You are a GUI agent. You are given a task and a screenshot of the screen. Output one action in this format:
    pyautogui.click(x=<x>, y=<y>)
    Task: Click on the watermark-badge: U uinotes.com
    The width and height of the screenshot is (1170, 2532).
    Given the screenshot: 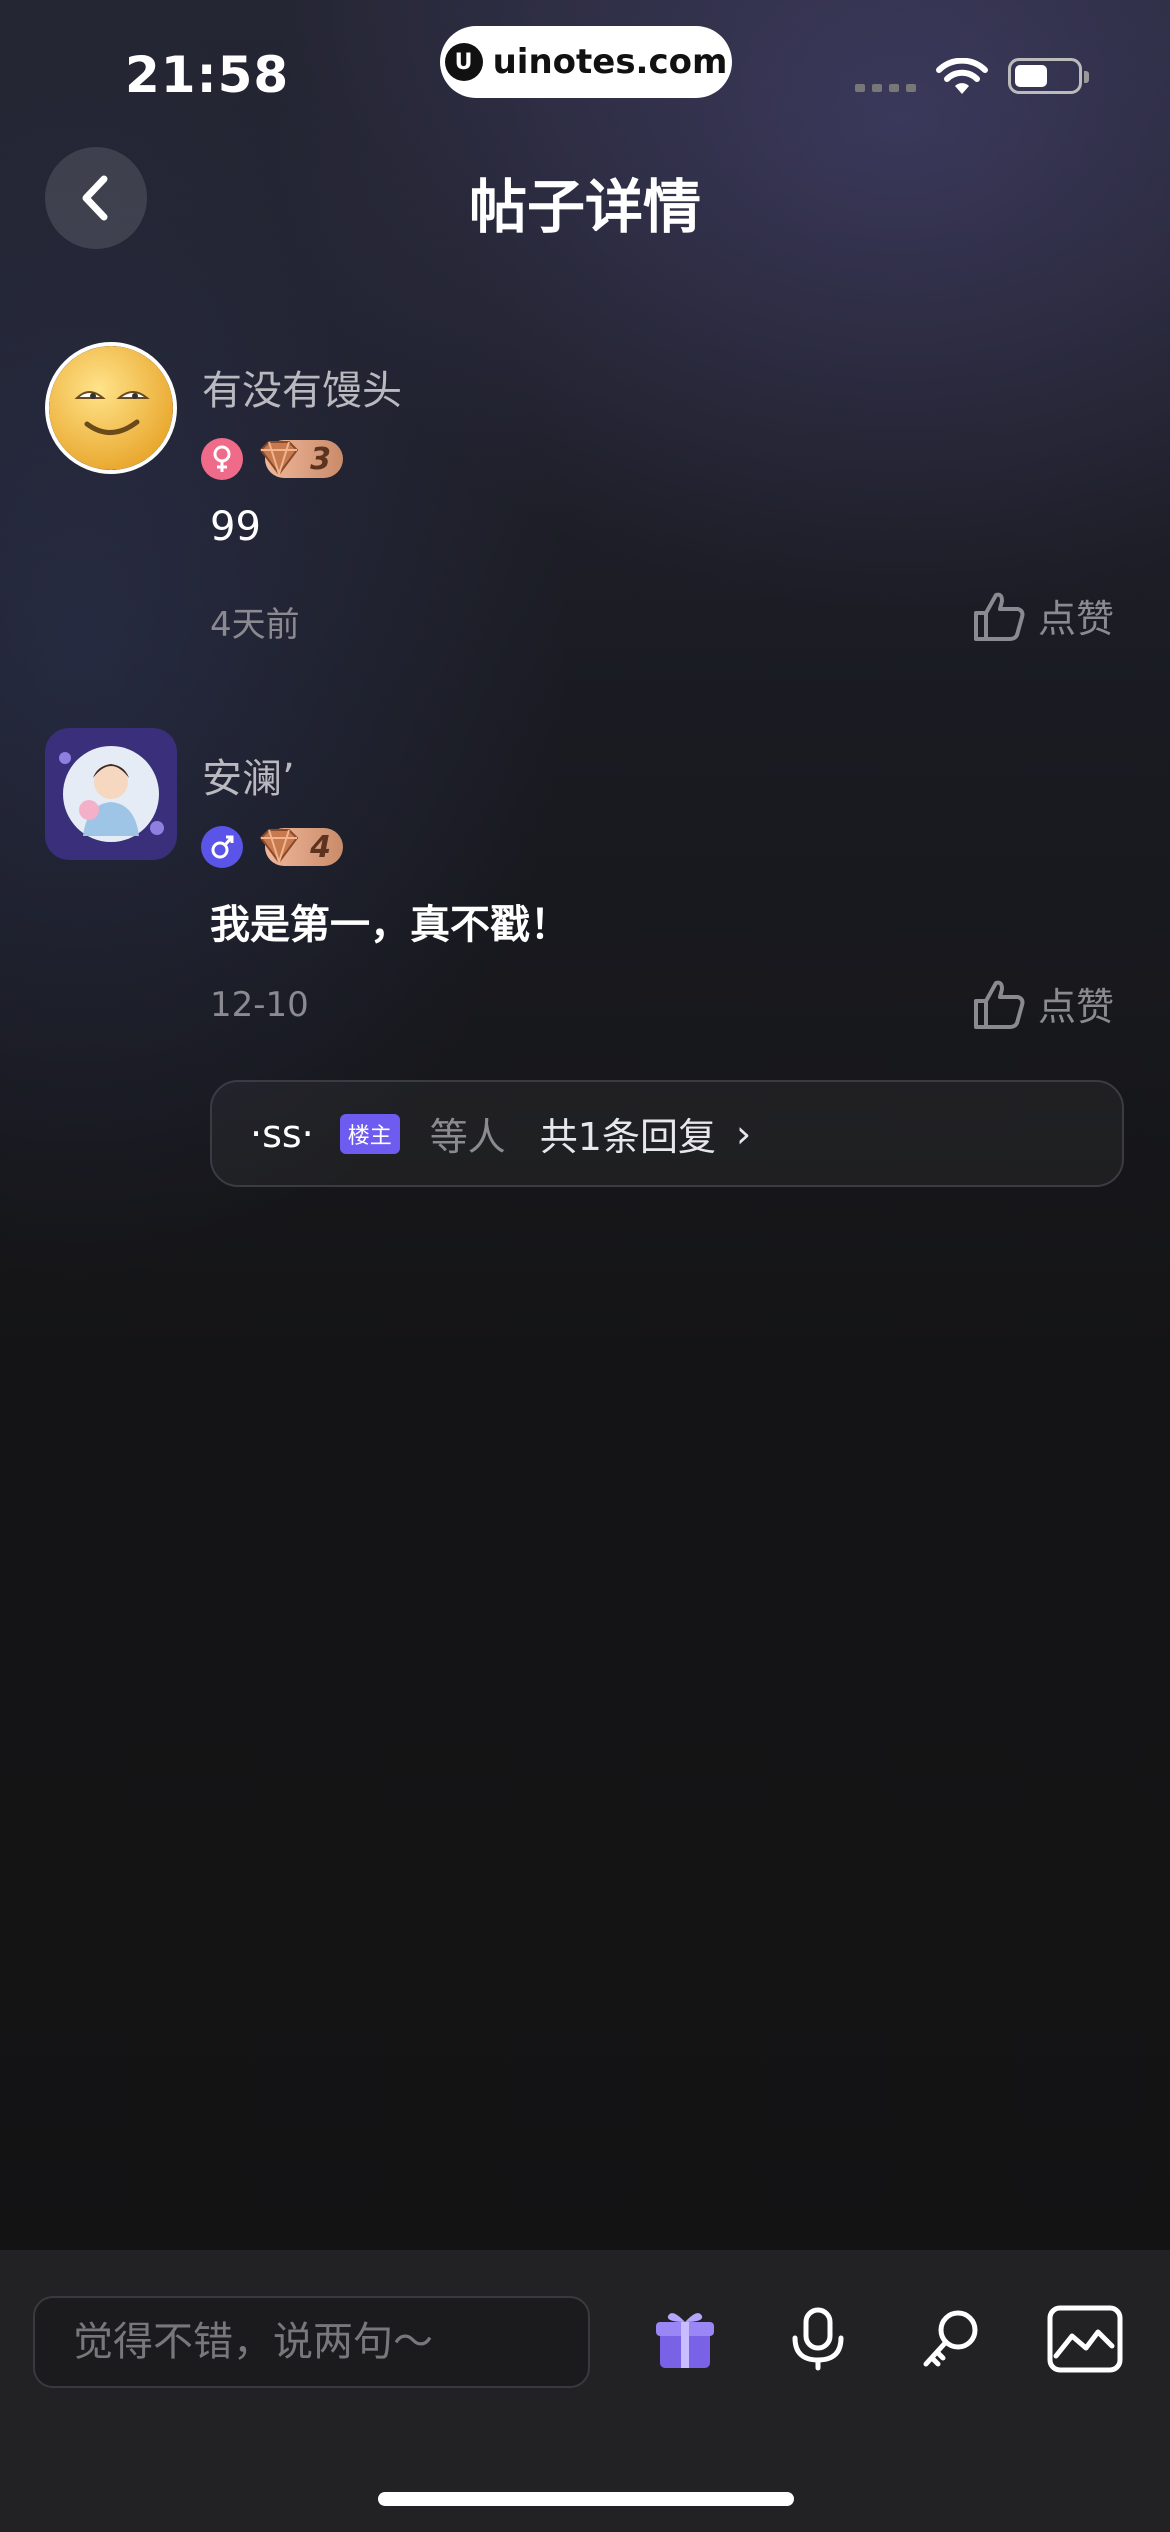 What is the action you would take?
    pyautogui.click(x=586, y=62)
    